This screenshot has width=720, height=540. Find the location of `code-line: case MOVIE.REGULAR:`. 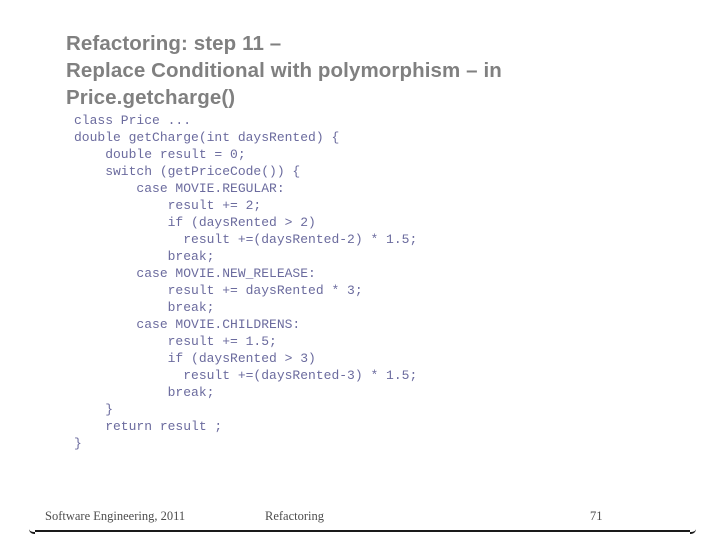

code-line: case MOVIE.REGULAR: is located at coordinates (179, 188).